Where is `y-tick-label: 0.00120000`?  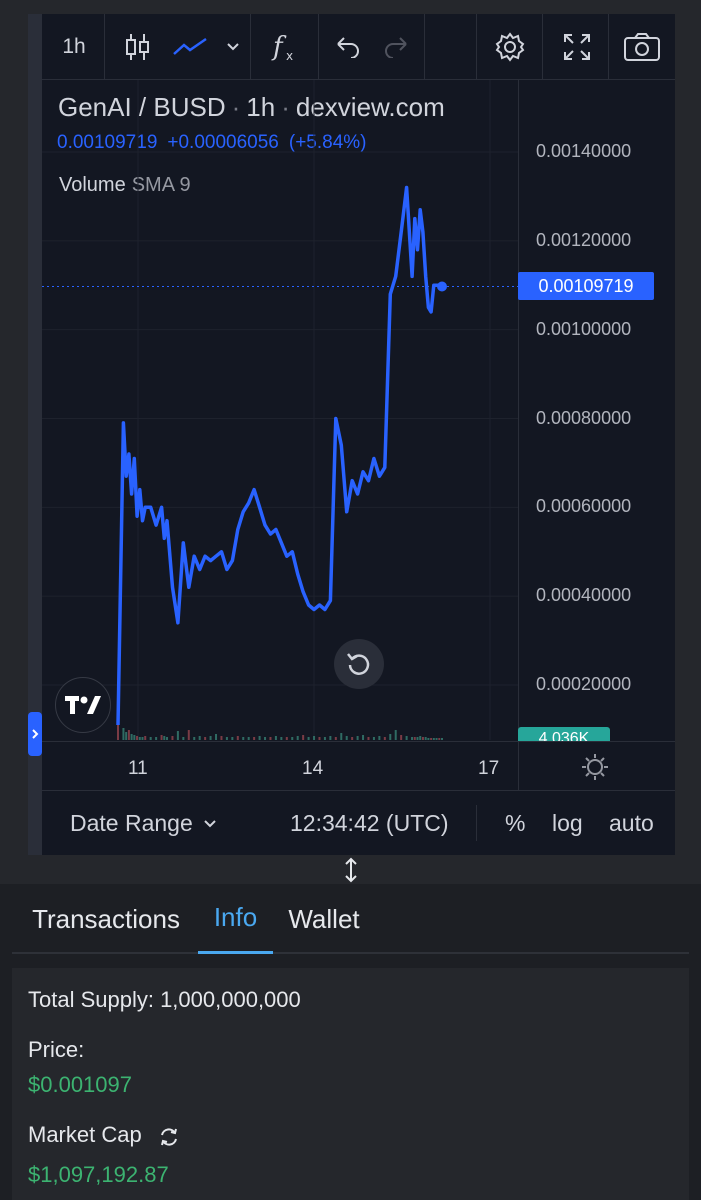 y-tick-label: 0.00120000 is located at coordinates (584, 239).